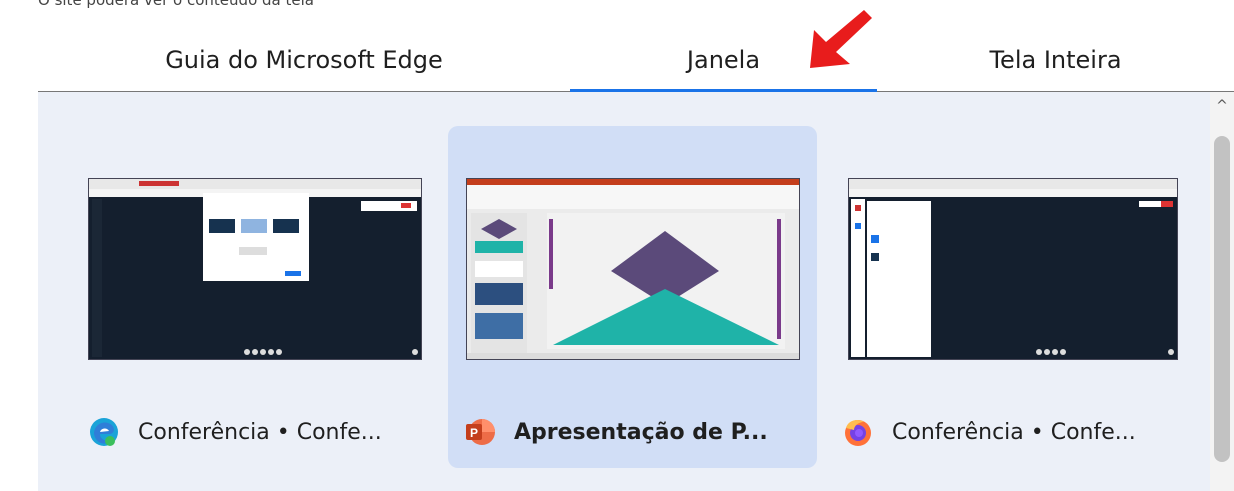  I want to click on tab-label: Guia do Microsoft Edge, so click(304, 60).